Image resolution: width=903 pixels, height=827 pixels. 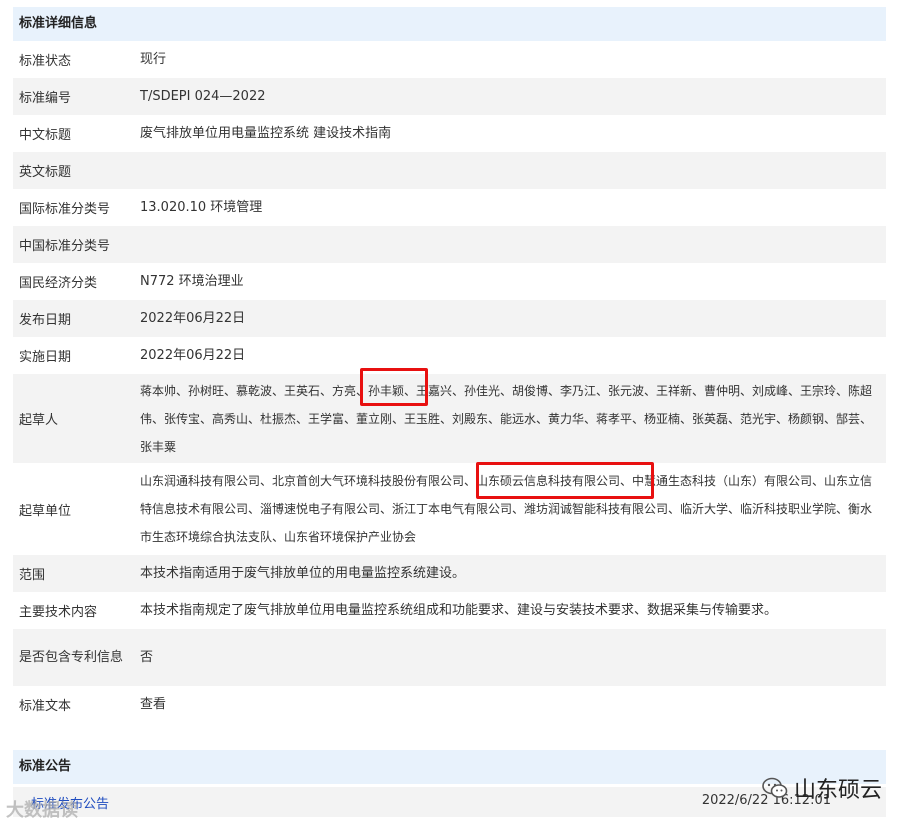 I want to click on row-label: 标准状态, so click(x=76, y=59).